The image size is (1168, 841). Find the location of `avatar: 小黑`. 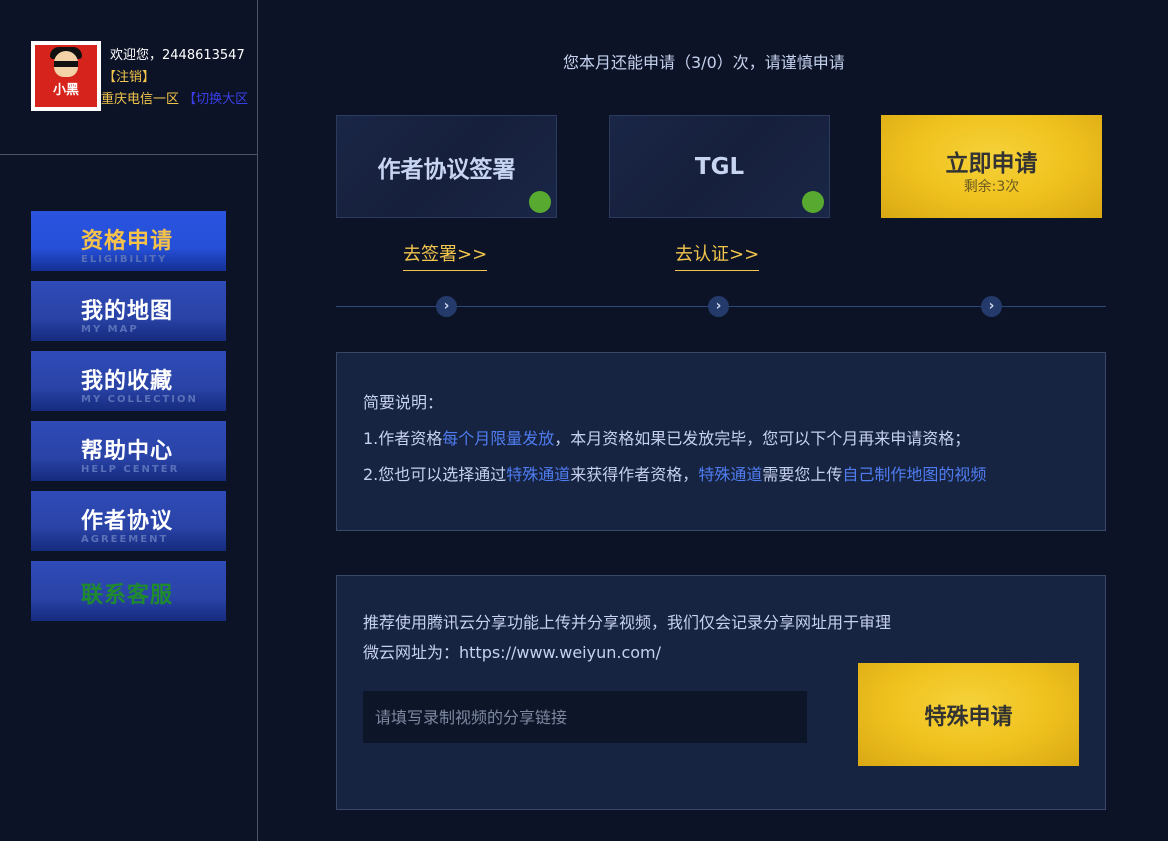

avatar: 小黑 is located at coordinates (66, 76).